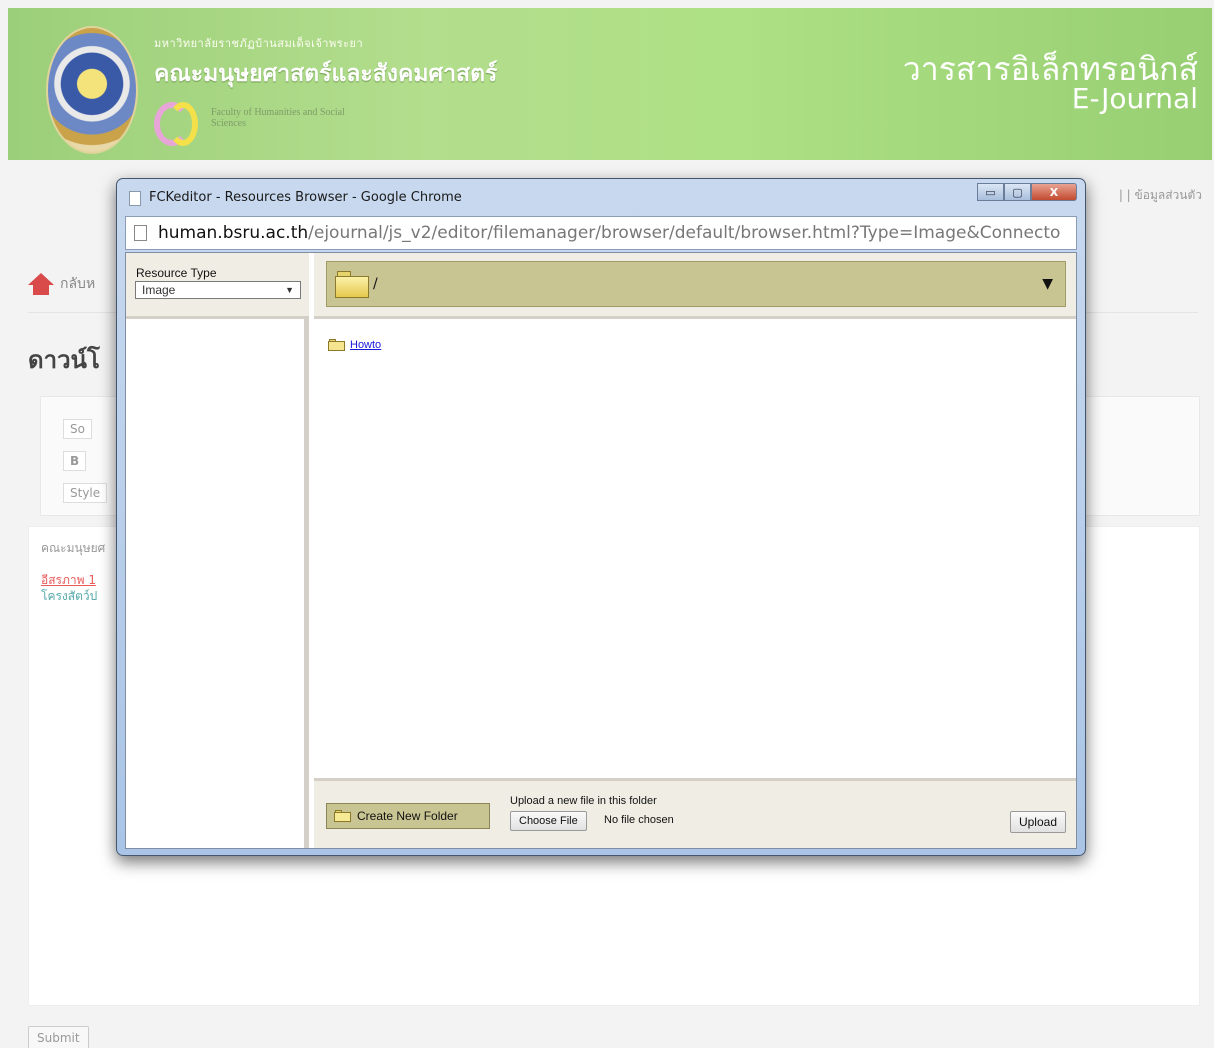 Image resolution: width=1214 pixels, height=1048 pixels. I want to click on home-icon, so click(41, 284).